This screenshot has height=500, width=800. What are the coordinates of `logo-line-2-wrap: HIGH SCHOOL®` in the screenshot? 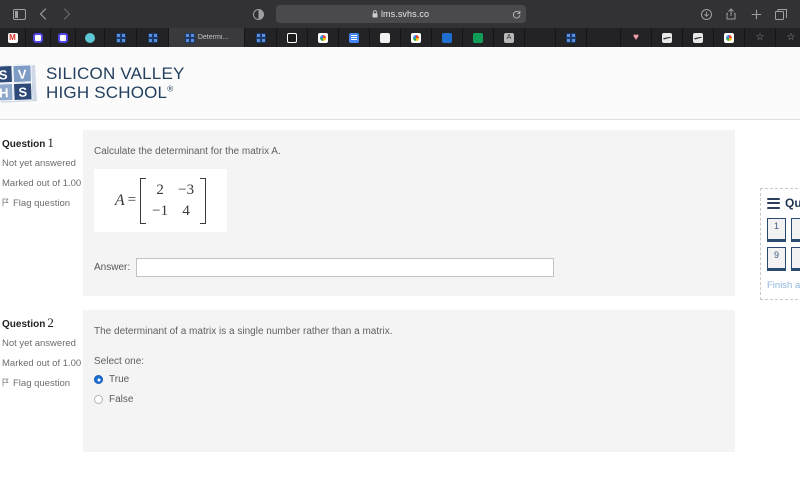 It's located at (115, 92).